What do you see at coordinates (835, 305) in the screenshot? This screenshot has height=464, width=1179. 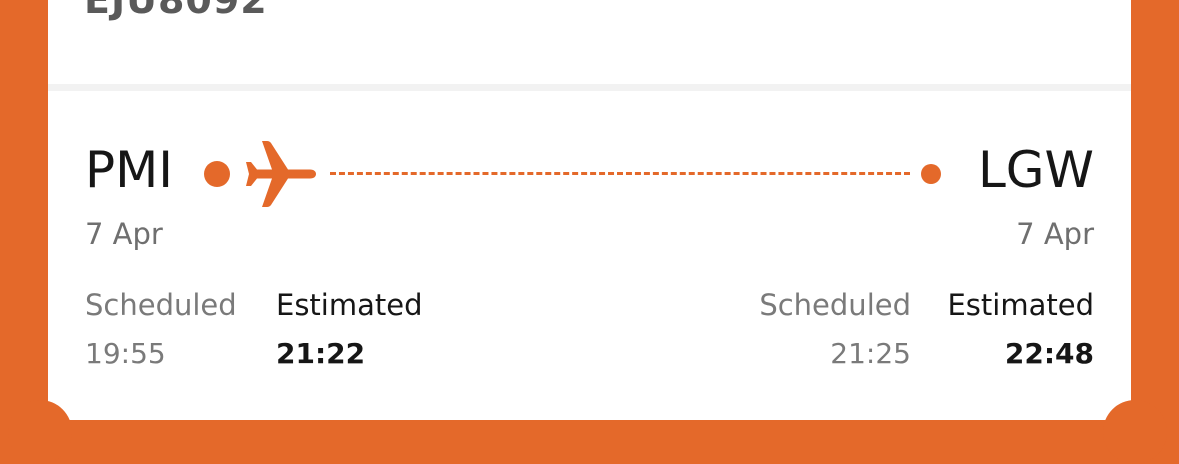 I see `destination-scheduled-label: Scheduled` at bounding box center [835, 305].